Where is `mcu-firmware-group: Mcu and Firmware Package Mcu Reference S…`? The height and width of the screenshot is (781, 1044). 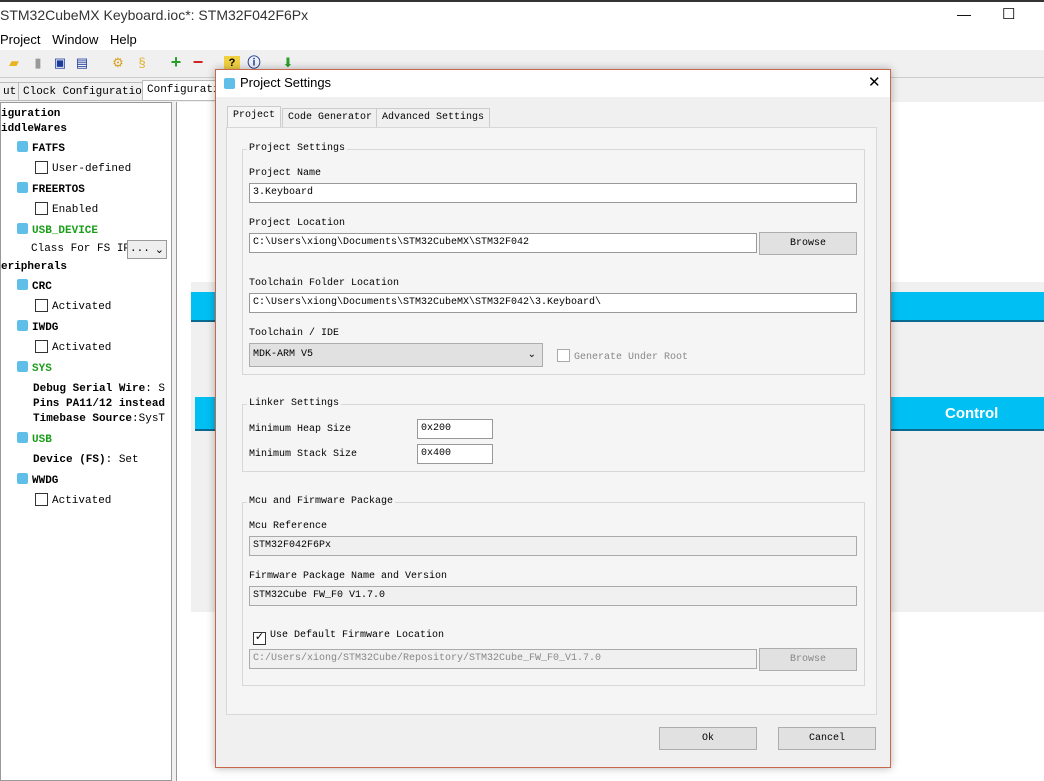
mcu-firmware-group: Mcu and Firmware Package Mcu Reference S… is located at coordinates (553, 591).